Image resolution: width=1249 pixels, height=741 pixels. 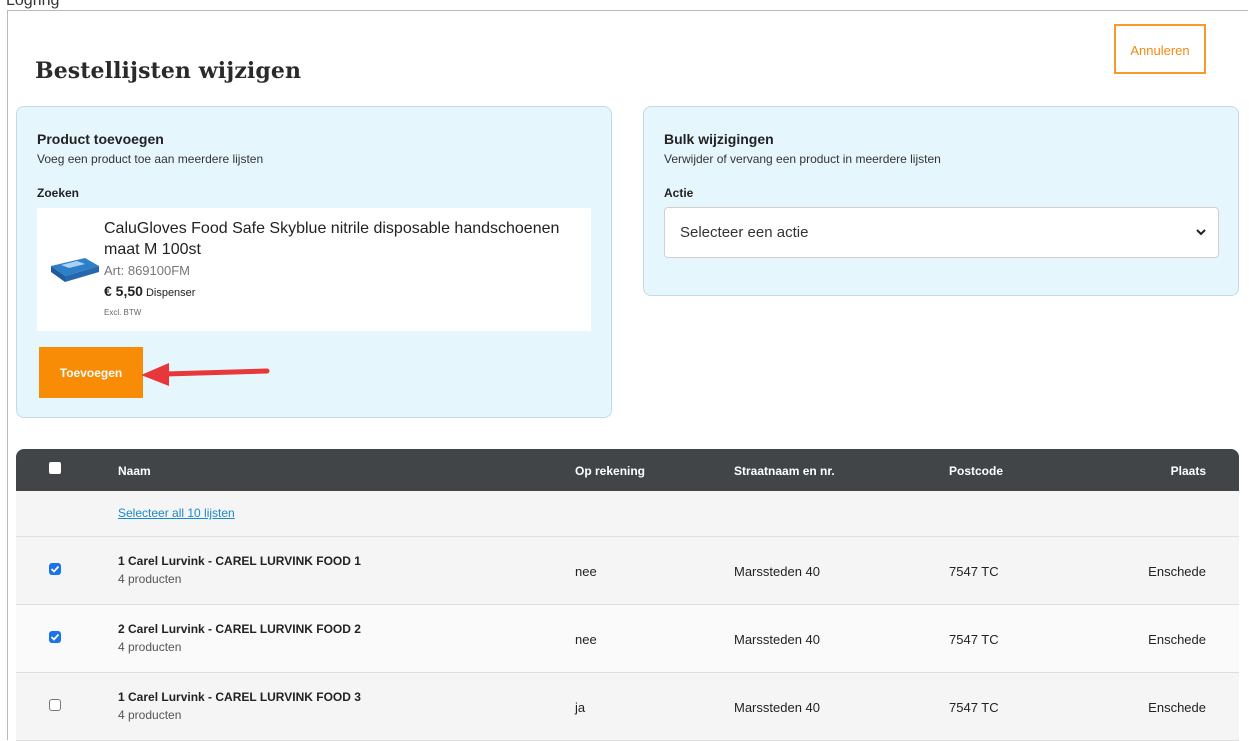 I want to click on select-all-row: Selecteer all 10 lijsten, so click(x=627, y=514).